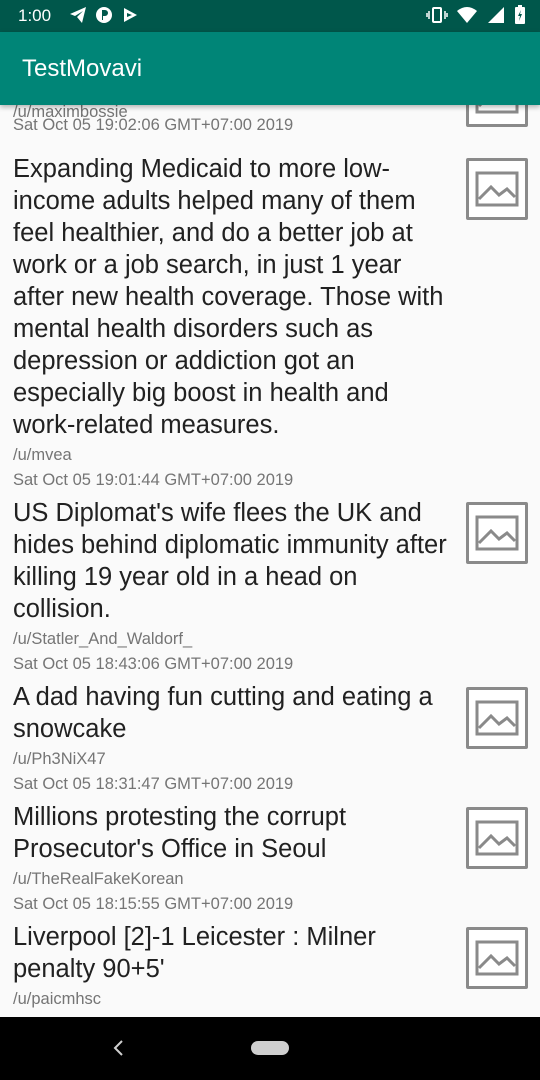  Describe the element at coordinates (520, 17) in the screenshot. I see `battery-icon` at that location.